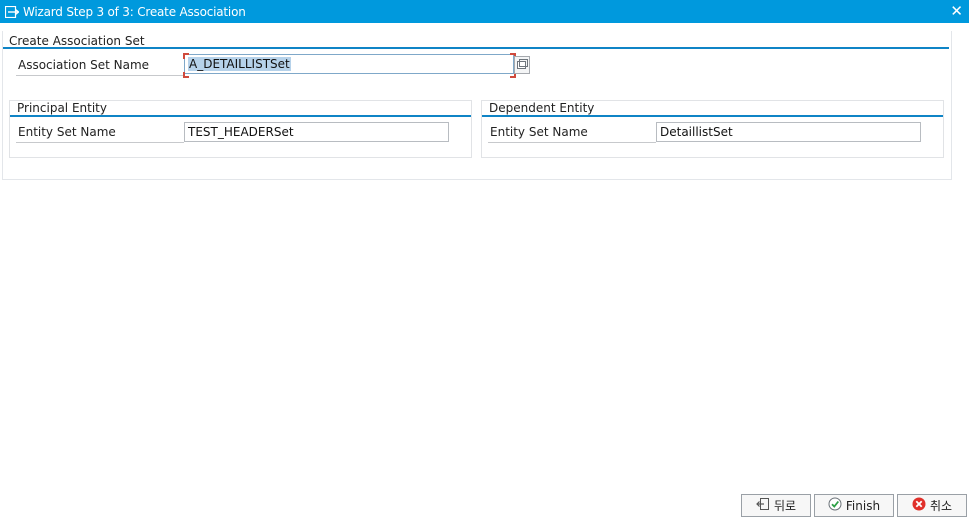 Image resolution: width=969 pixels, height=520 pixels. Describe the element at coordinates (765, 505) in the screenshot. I see `back-icon` at that location.